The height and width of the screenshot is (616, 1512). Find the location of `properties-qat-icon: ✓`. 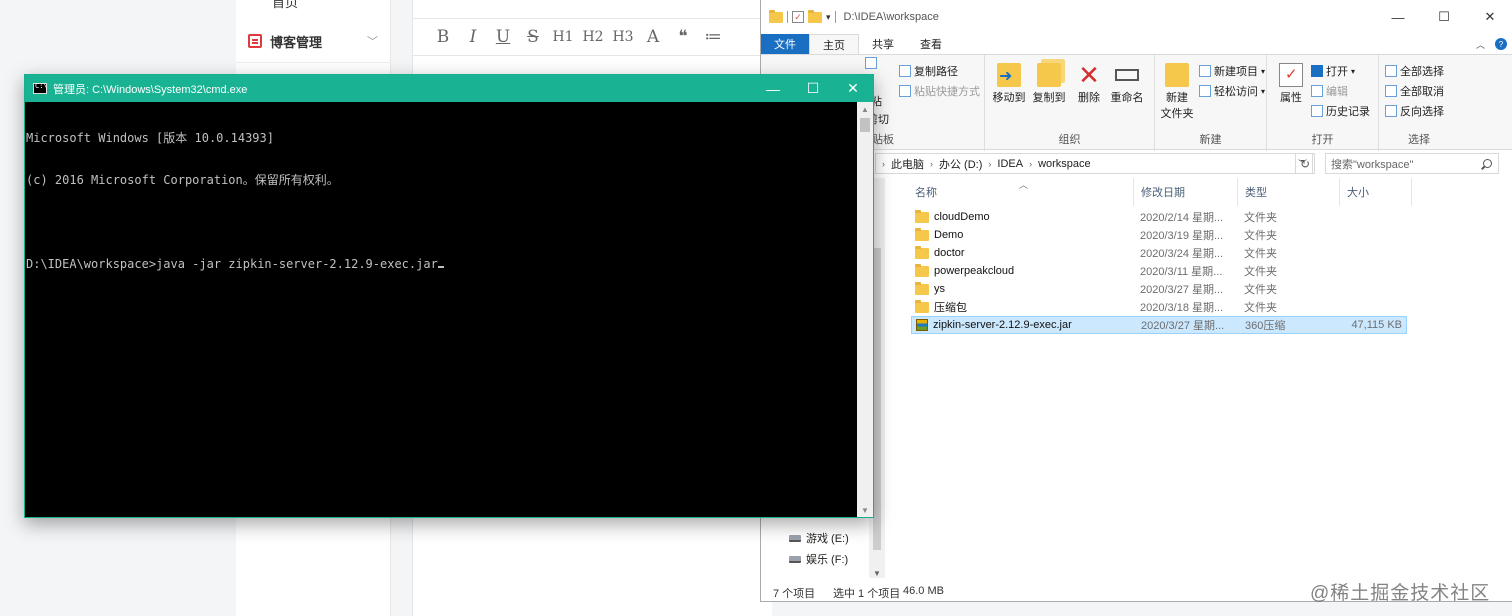

properties-qat-icon: ✓ is located at coordinates (798, 17).